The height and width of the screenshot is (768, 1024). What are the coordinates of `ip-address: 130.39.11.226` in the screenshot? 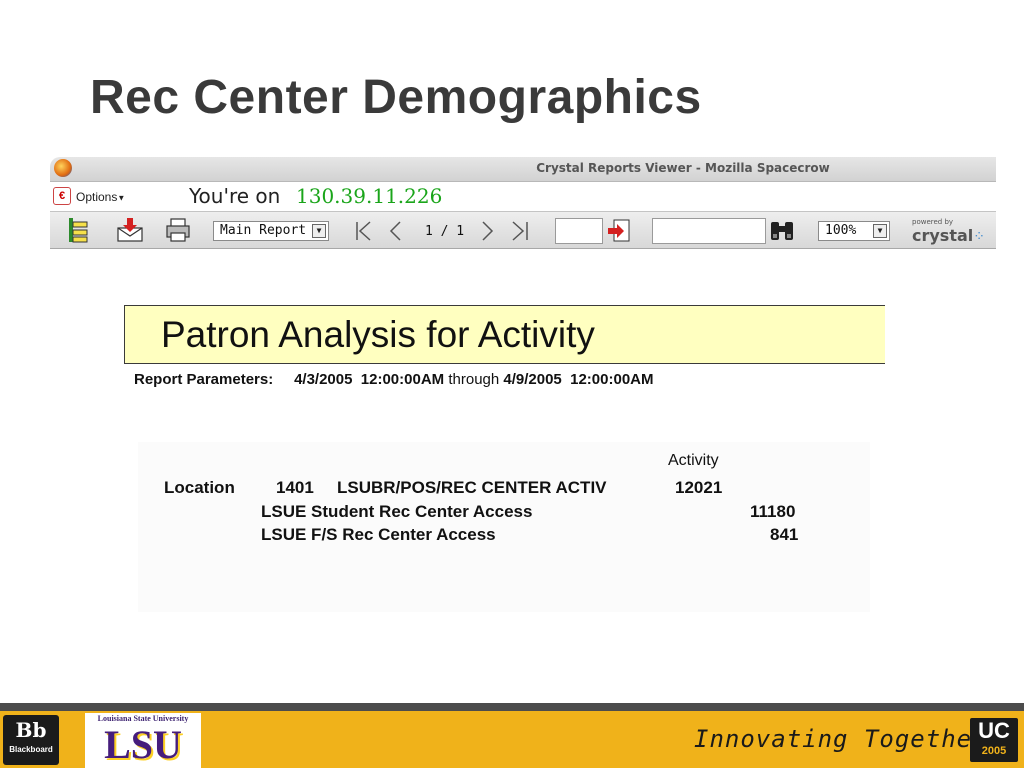 It's located at (369, 196).